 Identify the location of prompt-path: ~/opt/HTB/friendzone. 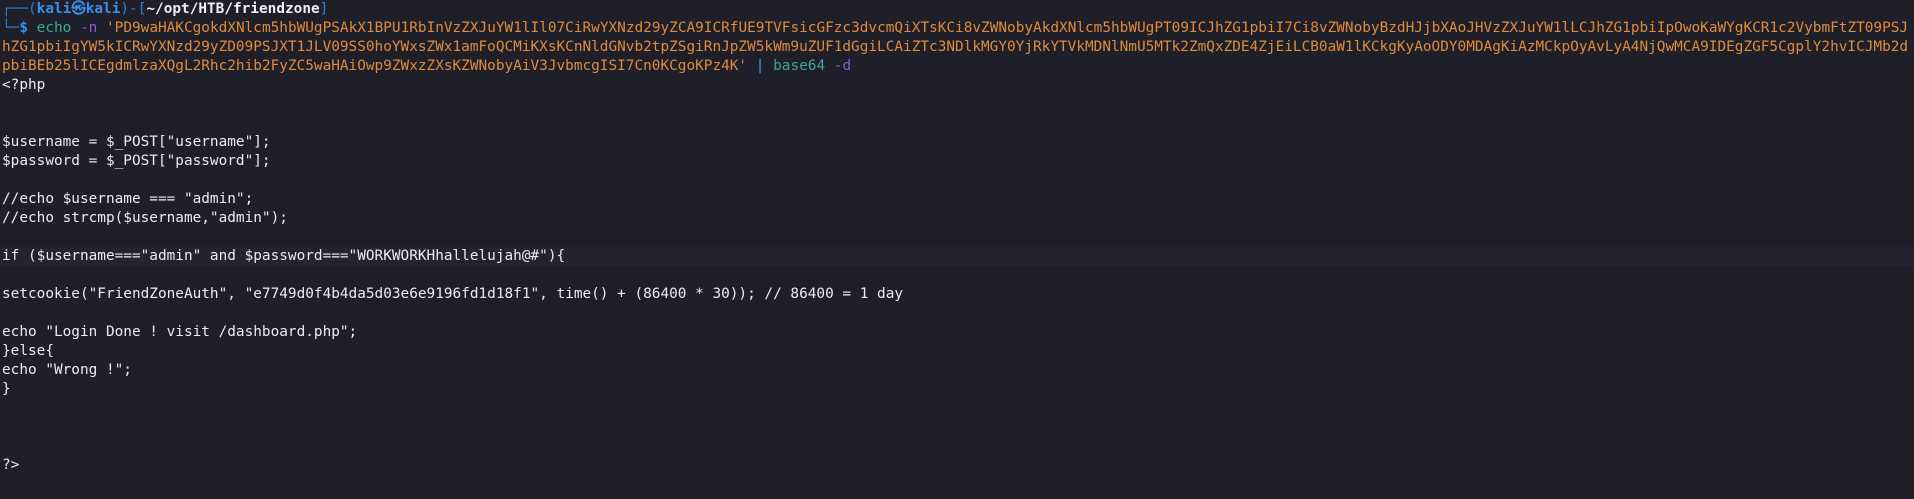
(233, 9).